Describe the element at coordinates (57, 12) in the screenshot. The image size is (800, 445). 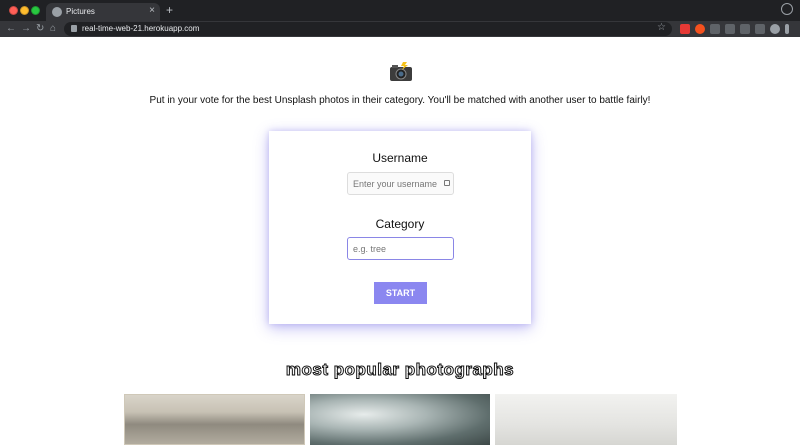
I see `globe-icon` at that location.